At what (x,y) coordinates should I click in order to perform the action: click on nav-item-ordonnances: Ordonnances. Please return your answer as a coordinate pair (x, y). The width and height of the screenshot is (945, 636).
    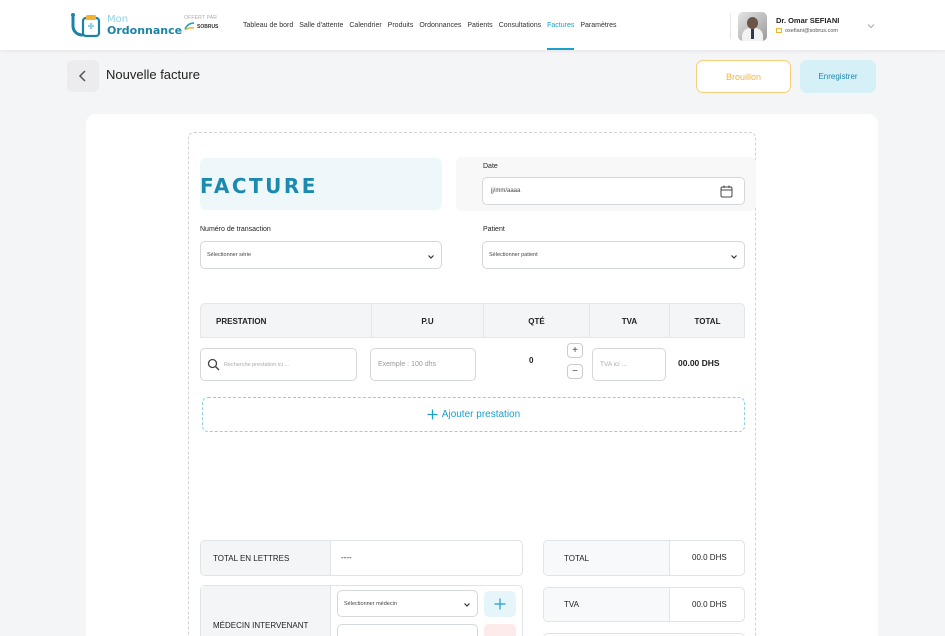
    Looking at the image, I should click on (440, 25).